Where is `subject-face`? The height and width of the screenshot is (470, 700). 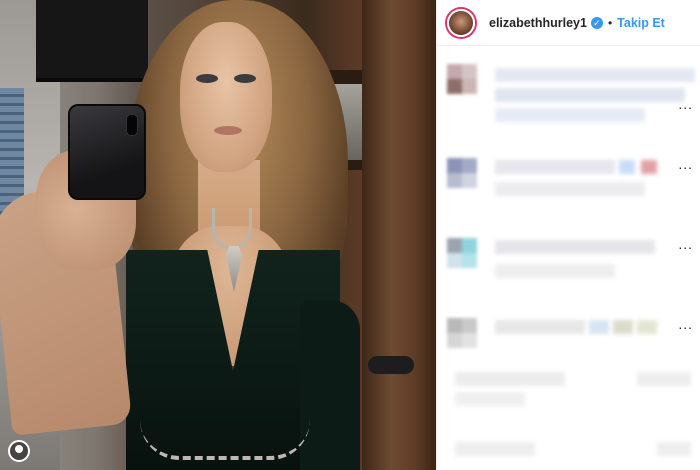
subject-face is located at coordinates (226, 97).